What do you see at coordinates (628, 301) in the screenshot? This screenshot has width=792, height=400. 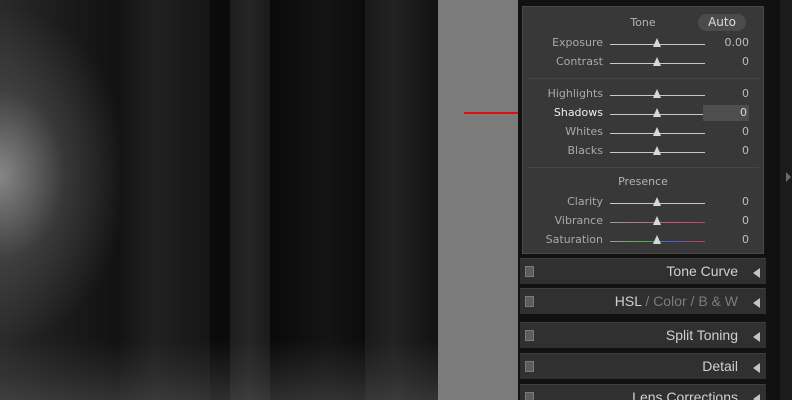 I see `tab-hsl: HSL` at bounding box center [628, 301].